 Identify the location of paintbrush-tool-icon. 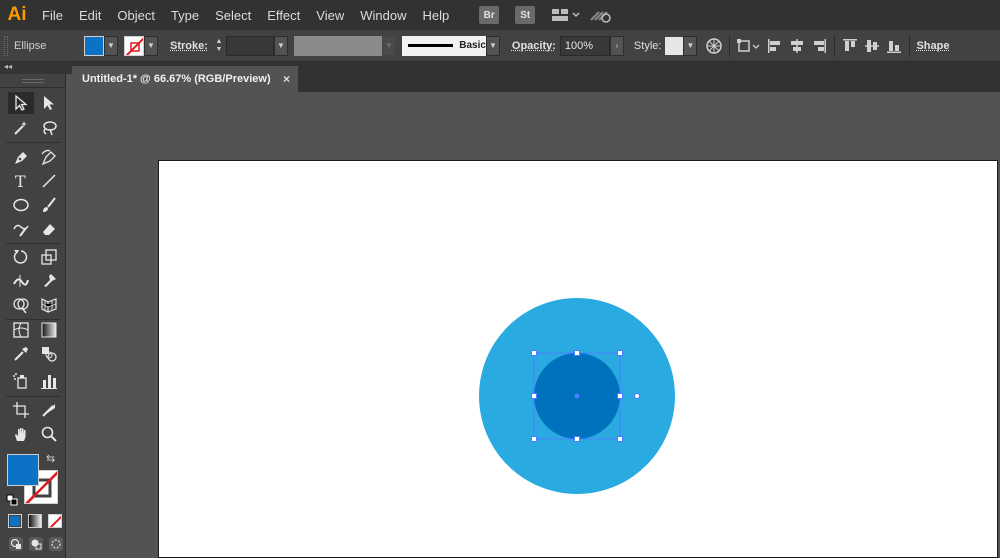
(49, 205).